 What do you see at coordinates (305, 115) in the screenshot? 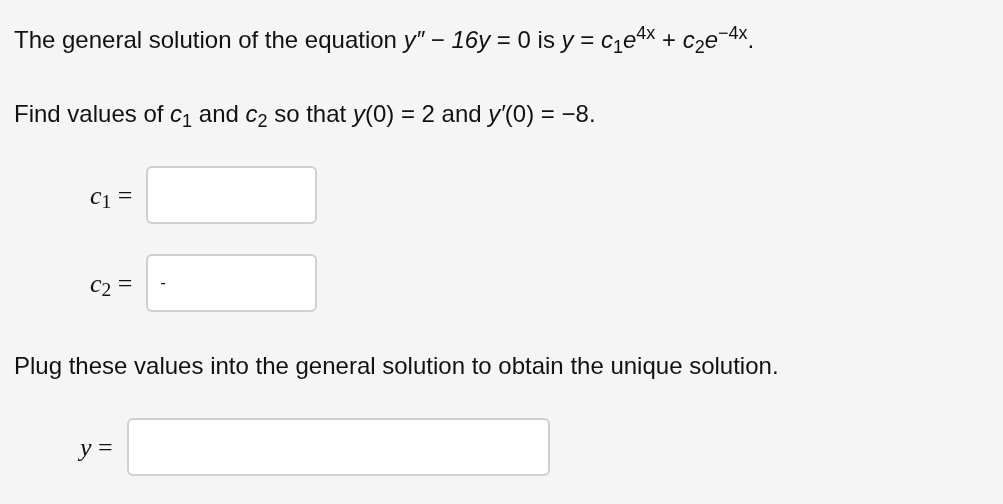
I see `task-text: Find values of c$_{1}$ and c$_{2}$ so that y(0) = 2 and y′(0) = −8.` at bounding box center [305, 115].